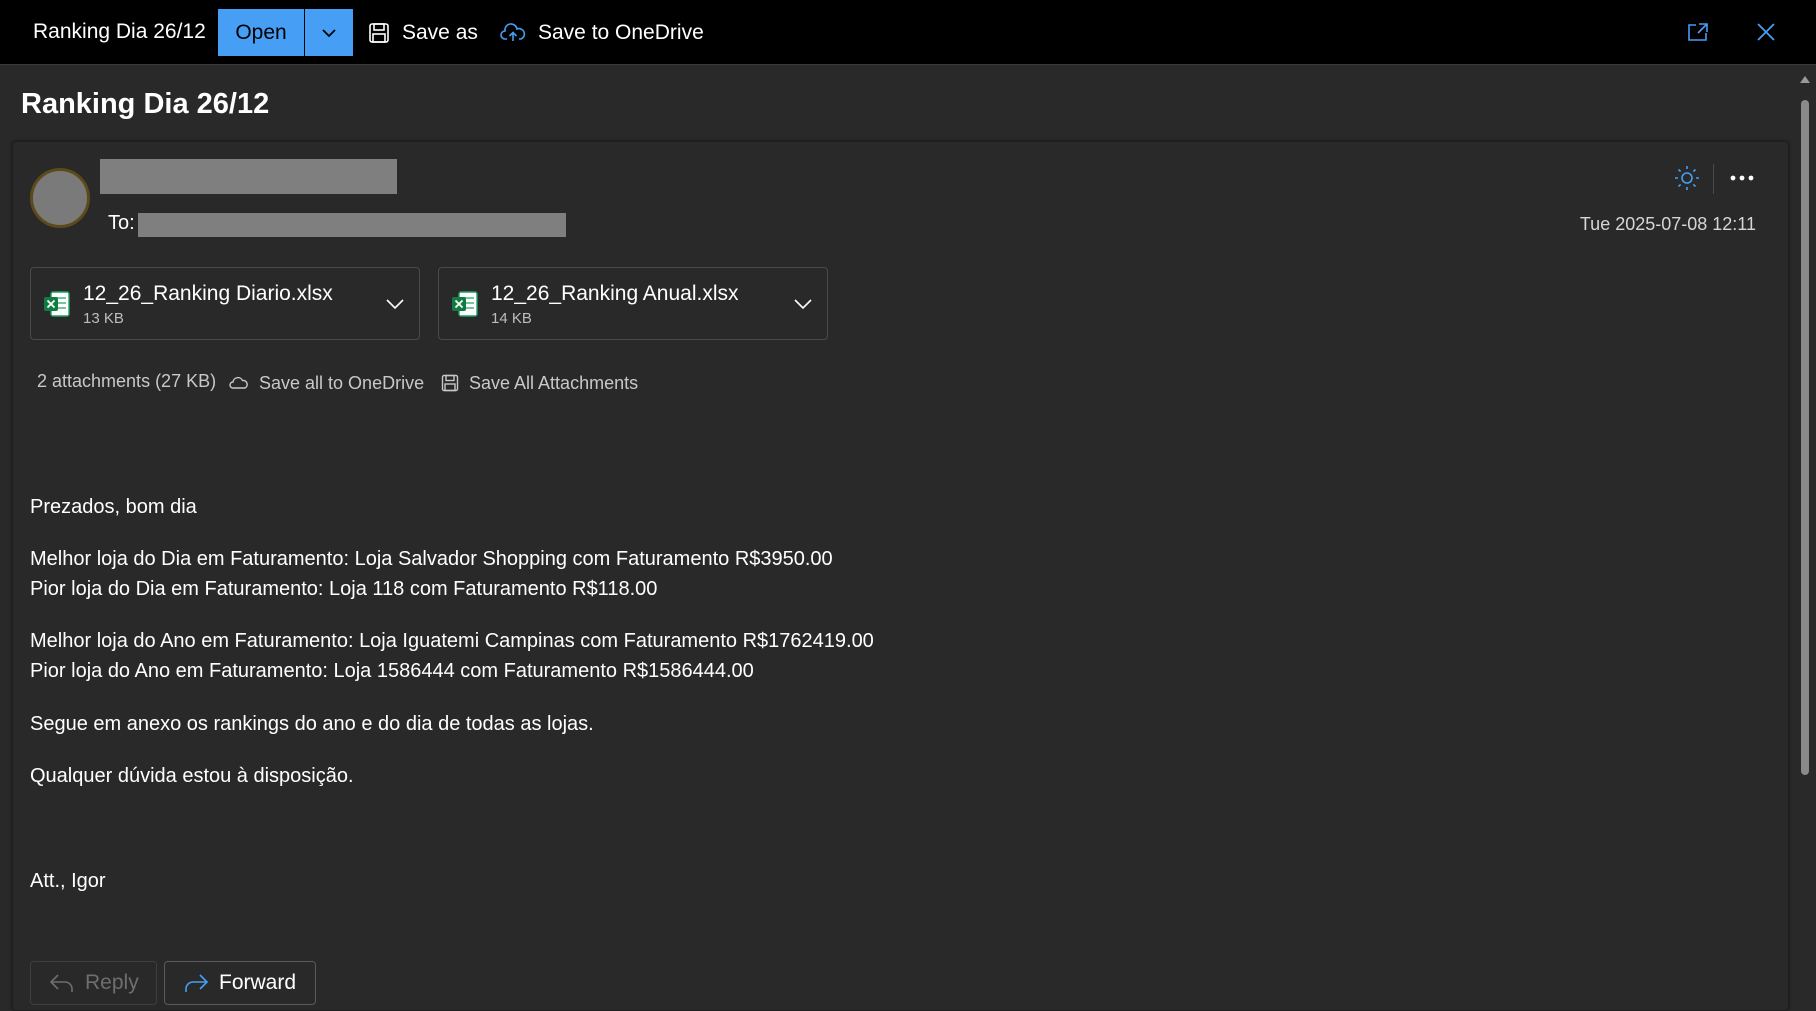  I want to click on to-label: To:, so click(121, 223).